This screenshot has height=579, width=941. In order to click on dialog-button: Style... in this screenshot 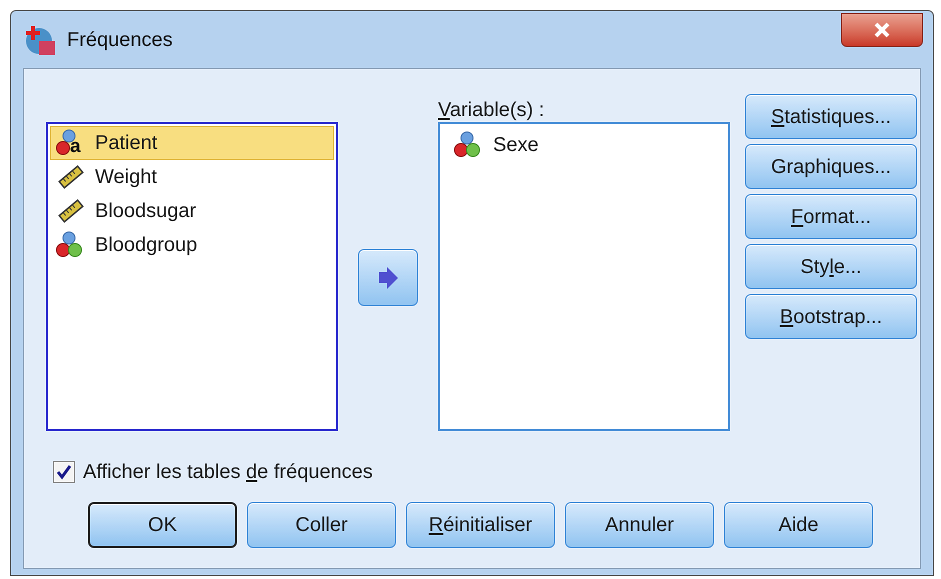, I will do `click(831, 266)`.